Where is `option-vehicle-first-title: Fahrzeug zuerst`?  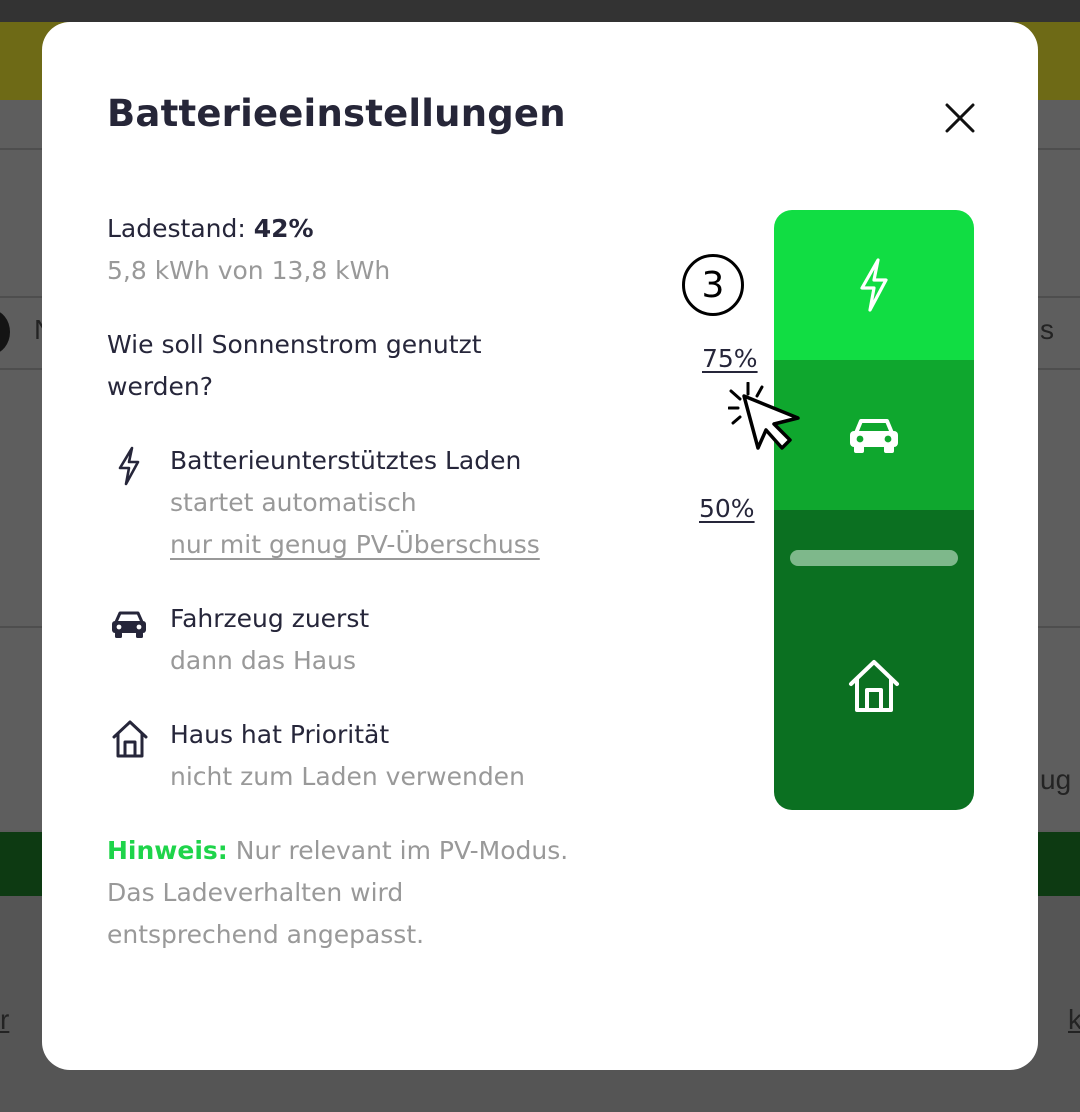 option-vehicle-first-title: Fahrzeug zuerst is located at coordinates (270, 618).